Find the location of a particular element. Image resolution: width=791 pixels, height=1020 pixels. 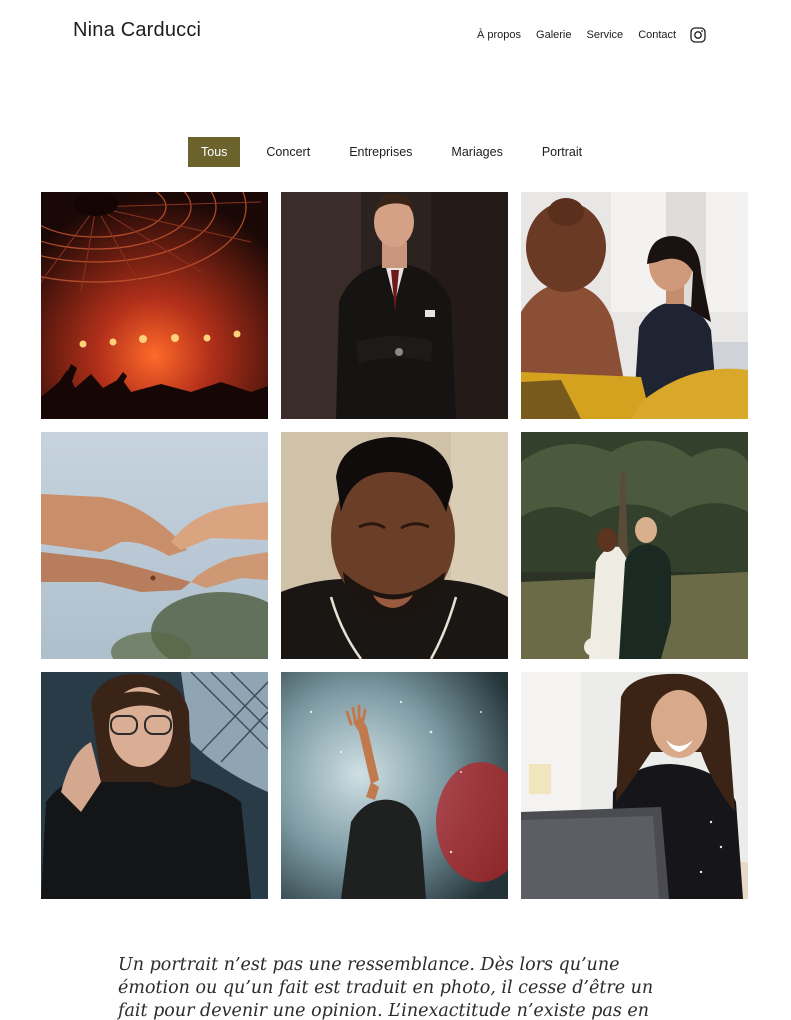

nav-link-galerie: Galerie is located at coordinates (553, 35).